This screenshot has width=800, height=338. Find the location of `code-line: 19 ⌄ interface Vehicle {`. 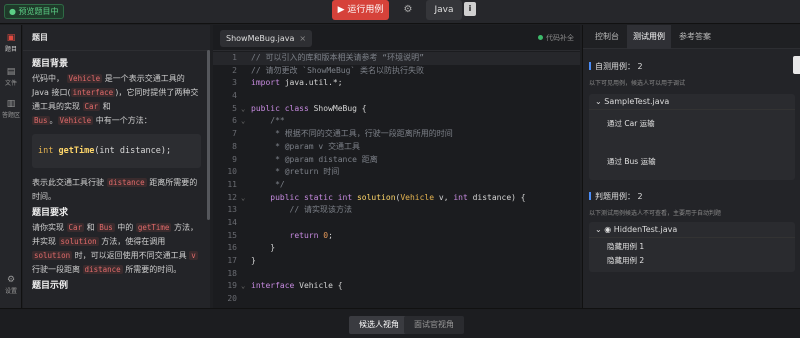

code-line: 19 ⌄ interface Vehicle { is located at coordinates (396, 286).